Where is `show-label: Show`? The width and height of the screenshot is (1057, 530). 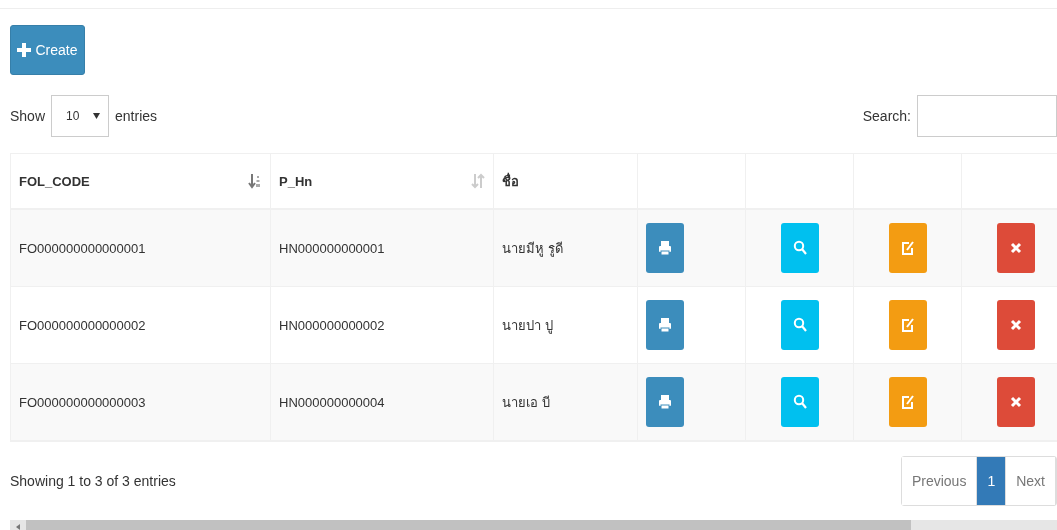
show-label: Show is located at coordinates (28, 116).